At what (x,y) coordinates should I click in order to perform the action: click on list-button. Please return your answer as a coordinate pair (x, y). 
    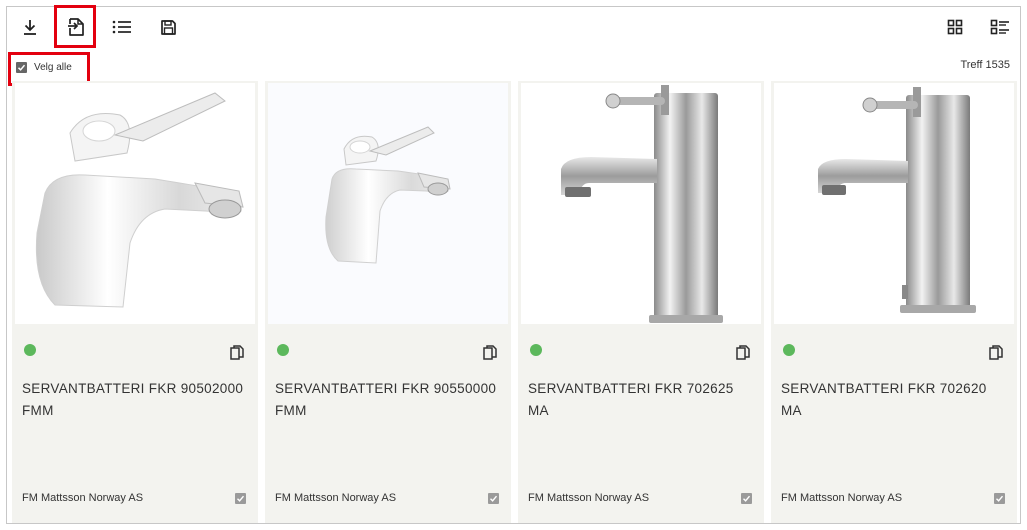
    Looking at the image, I should click on (122, 27).